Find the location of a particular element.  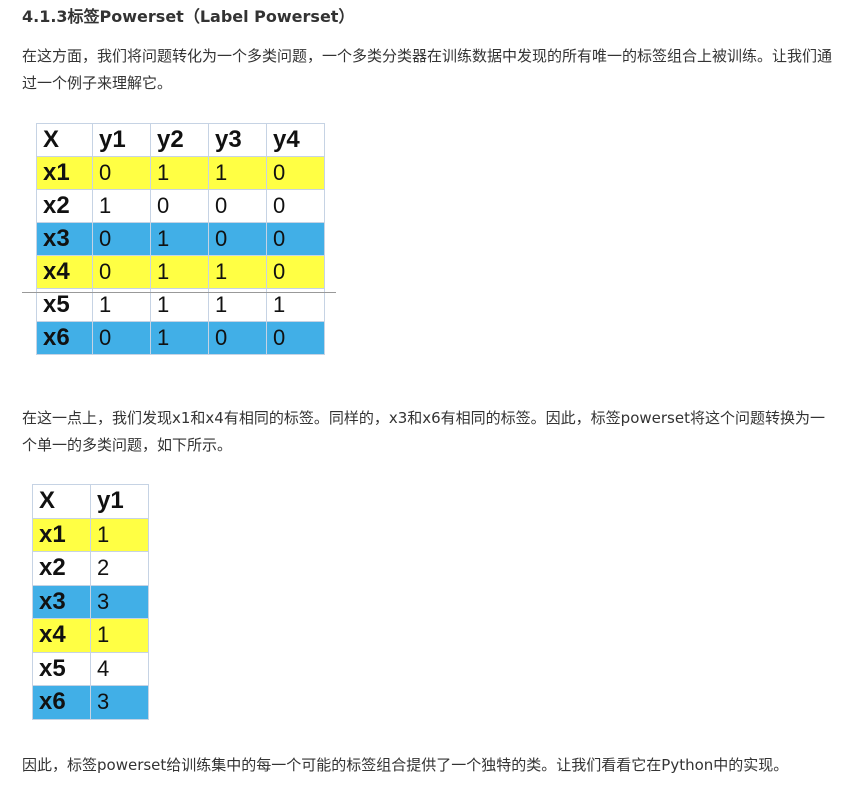

table-row: x4 0 1 1 0 is located at coordinates (180, 272).